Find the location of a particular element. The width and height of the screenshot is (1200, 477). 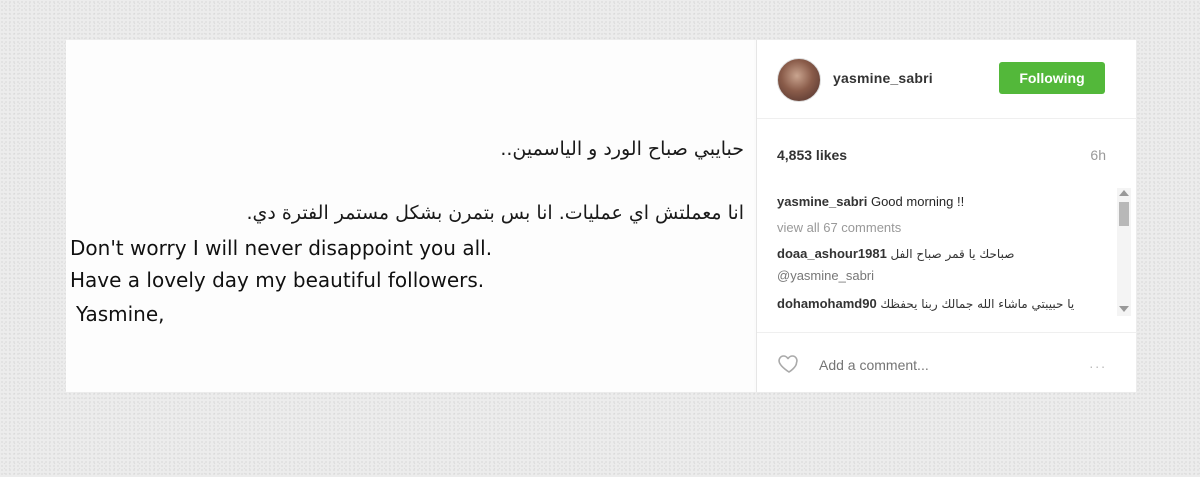

post-english-line-3: Yasmine, is located at coordinates (120, 314).